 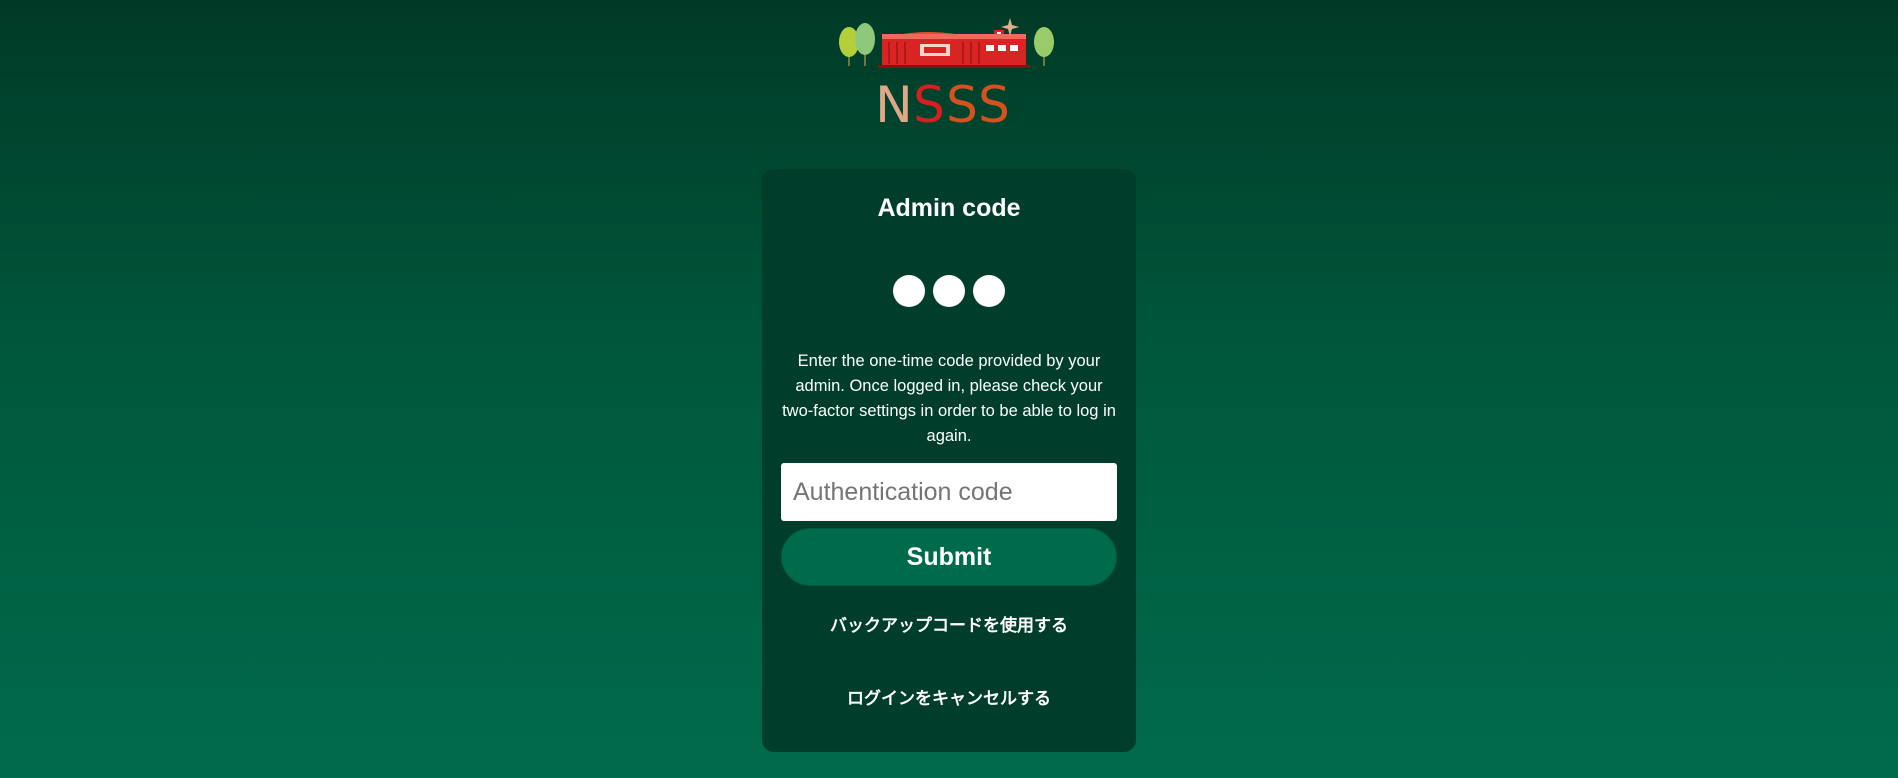 What do you see at coordinates (949, 696) in the screenshot?
I see `cancel-login-link: ログインをキャンセルする` at bounding box center [949, 696].